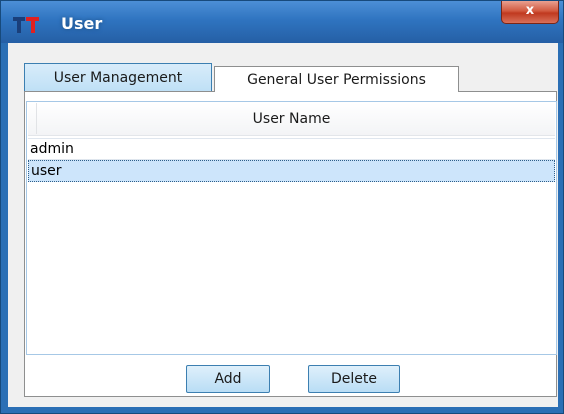 The width and height of the screenshot is (564, 414). I want to click on close-icon: x, so click(530, 10).